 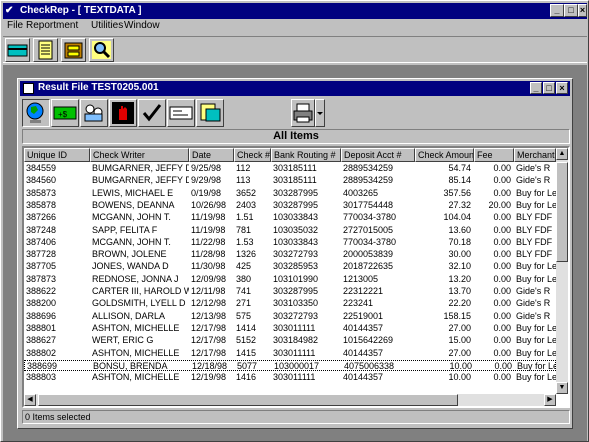 I want to click on check-form-button, so click(x=181, y=113).